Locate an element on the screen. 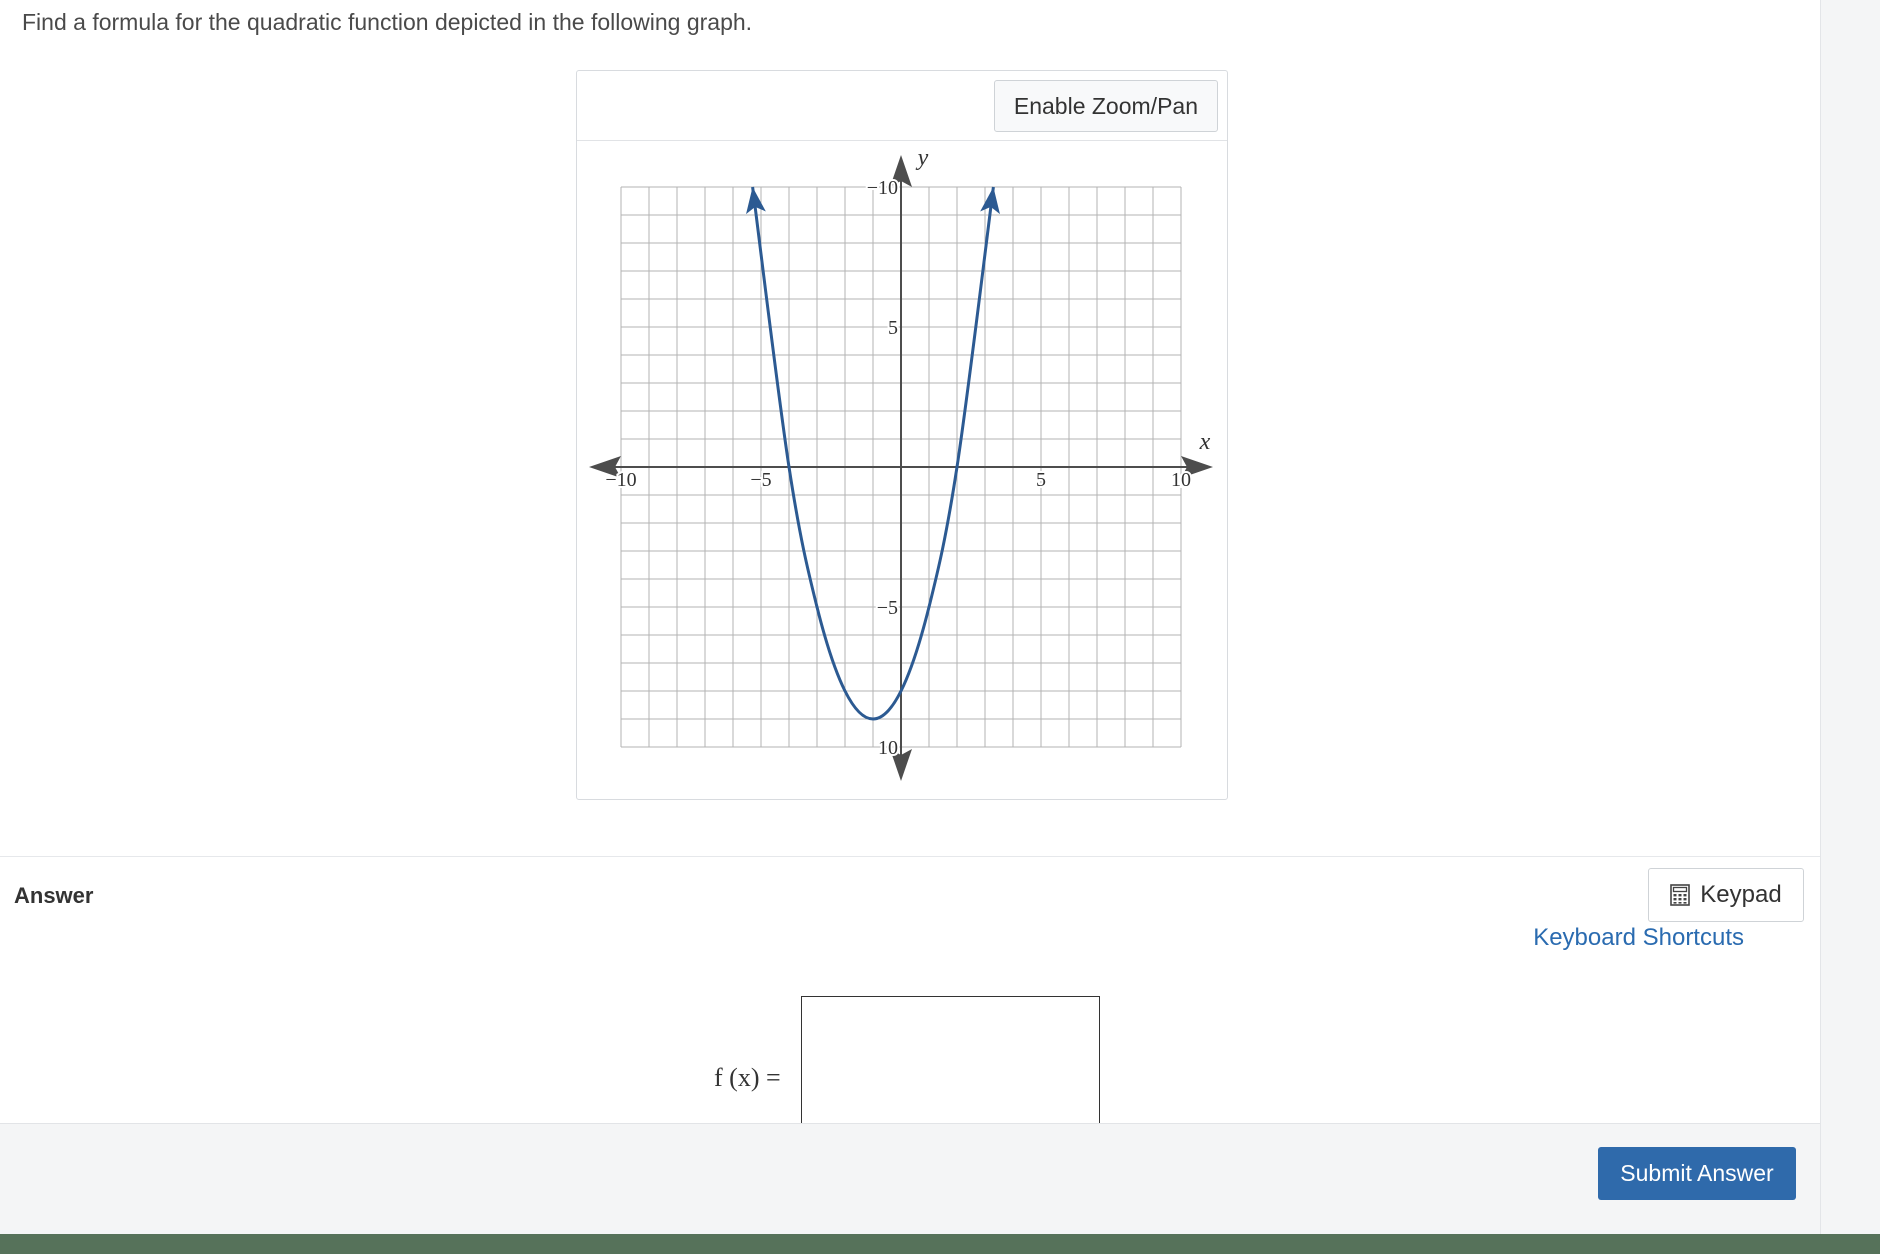  x-tick-label: −5 is located at coordinates (760, 480).